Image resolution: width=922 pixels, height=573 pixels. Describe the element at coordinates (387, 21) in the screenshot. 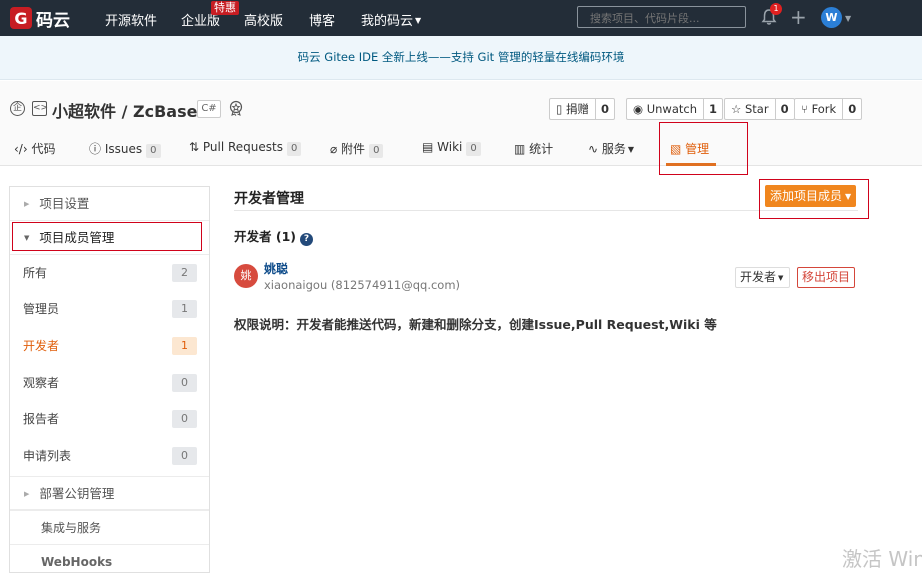

I see `nav-my-gitee-label: 我的码云` at that location.